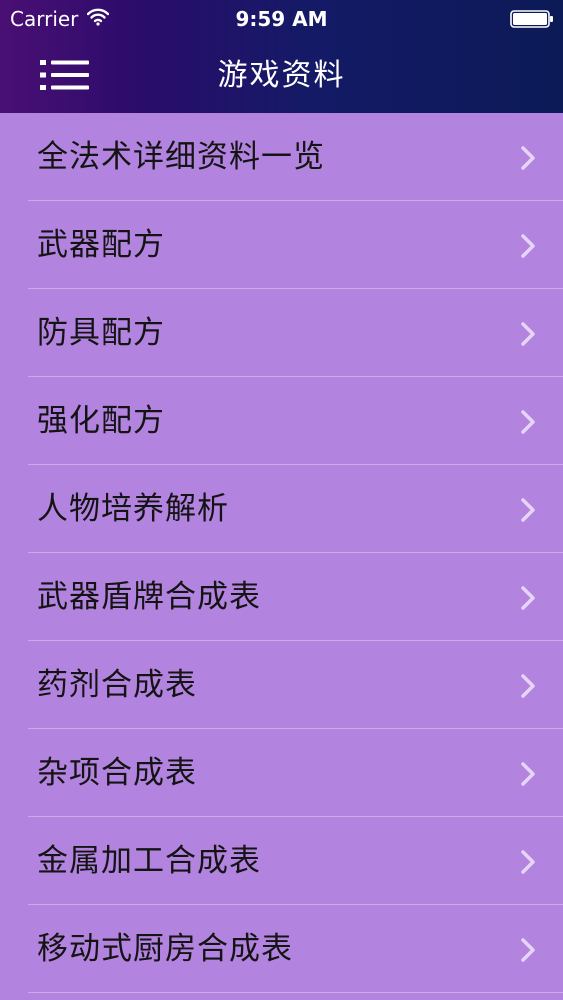 This screenshot has height=1000, width=563. What do you see at coordinates (117, 685) in the screenshot?
I see `list-item-label: 药剂合成表` at bounding box center [117, 685].